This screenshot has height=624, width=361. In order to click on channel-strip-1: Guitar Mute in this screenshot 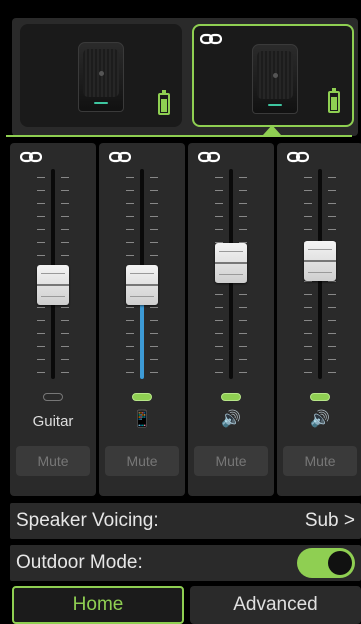, I will do `click(53, 319)`.